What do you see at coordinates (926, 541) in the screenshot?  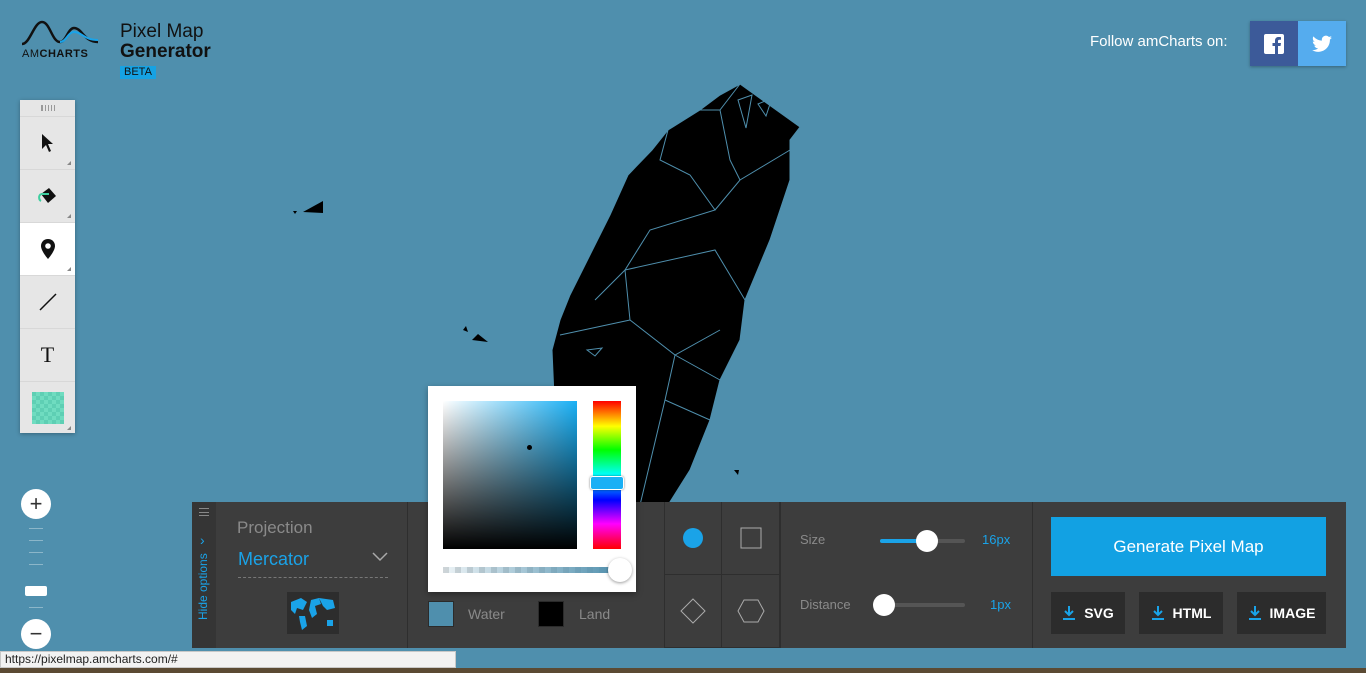 I see `size-slider-knob` at bounding box center [926, 541].